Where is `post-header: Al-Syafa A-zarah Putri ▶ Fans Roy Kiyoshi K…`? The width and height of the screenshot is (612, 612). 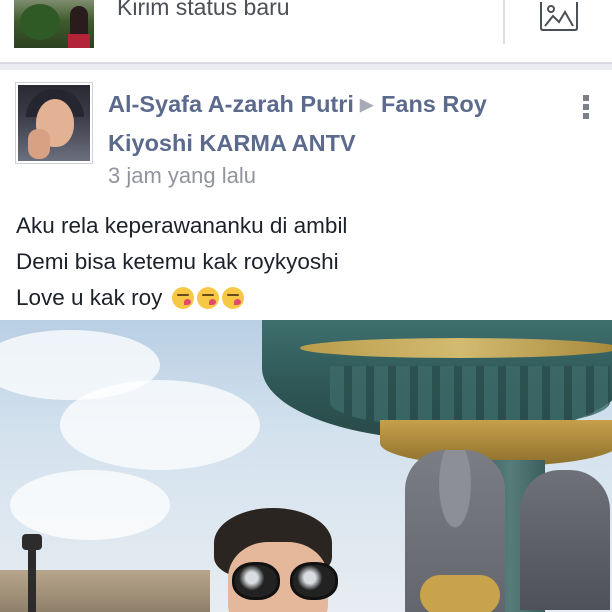
post-header: Al-Syafa A-zarah Putri ▶ Fans Roy Kiyoshi K… is located at coordinates (328, 124).